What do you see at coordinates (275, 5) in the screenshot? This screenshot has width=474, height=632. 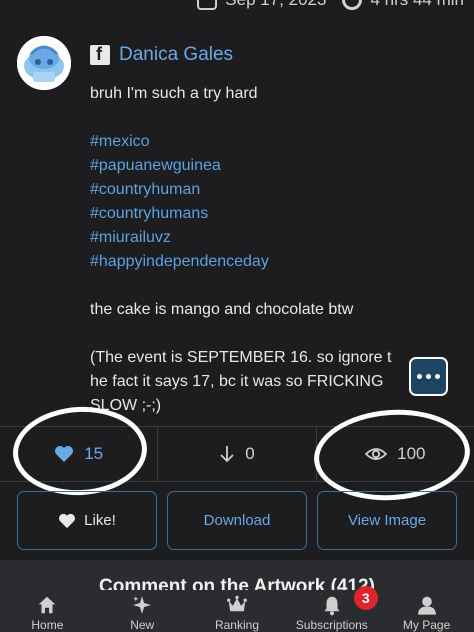 I see `post-date-text: Sep 17, 2023` at bounding box center [275, 5].